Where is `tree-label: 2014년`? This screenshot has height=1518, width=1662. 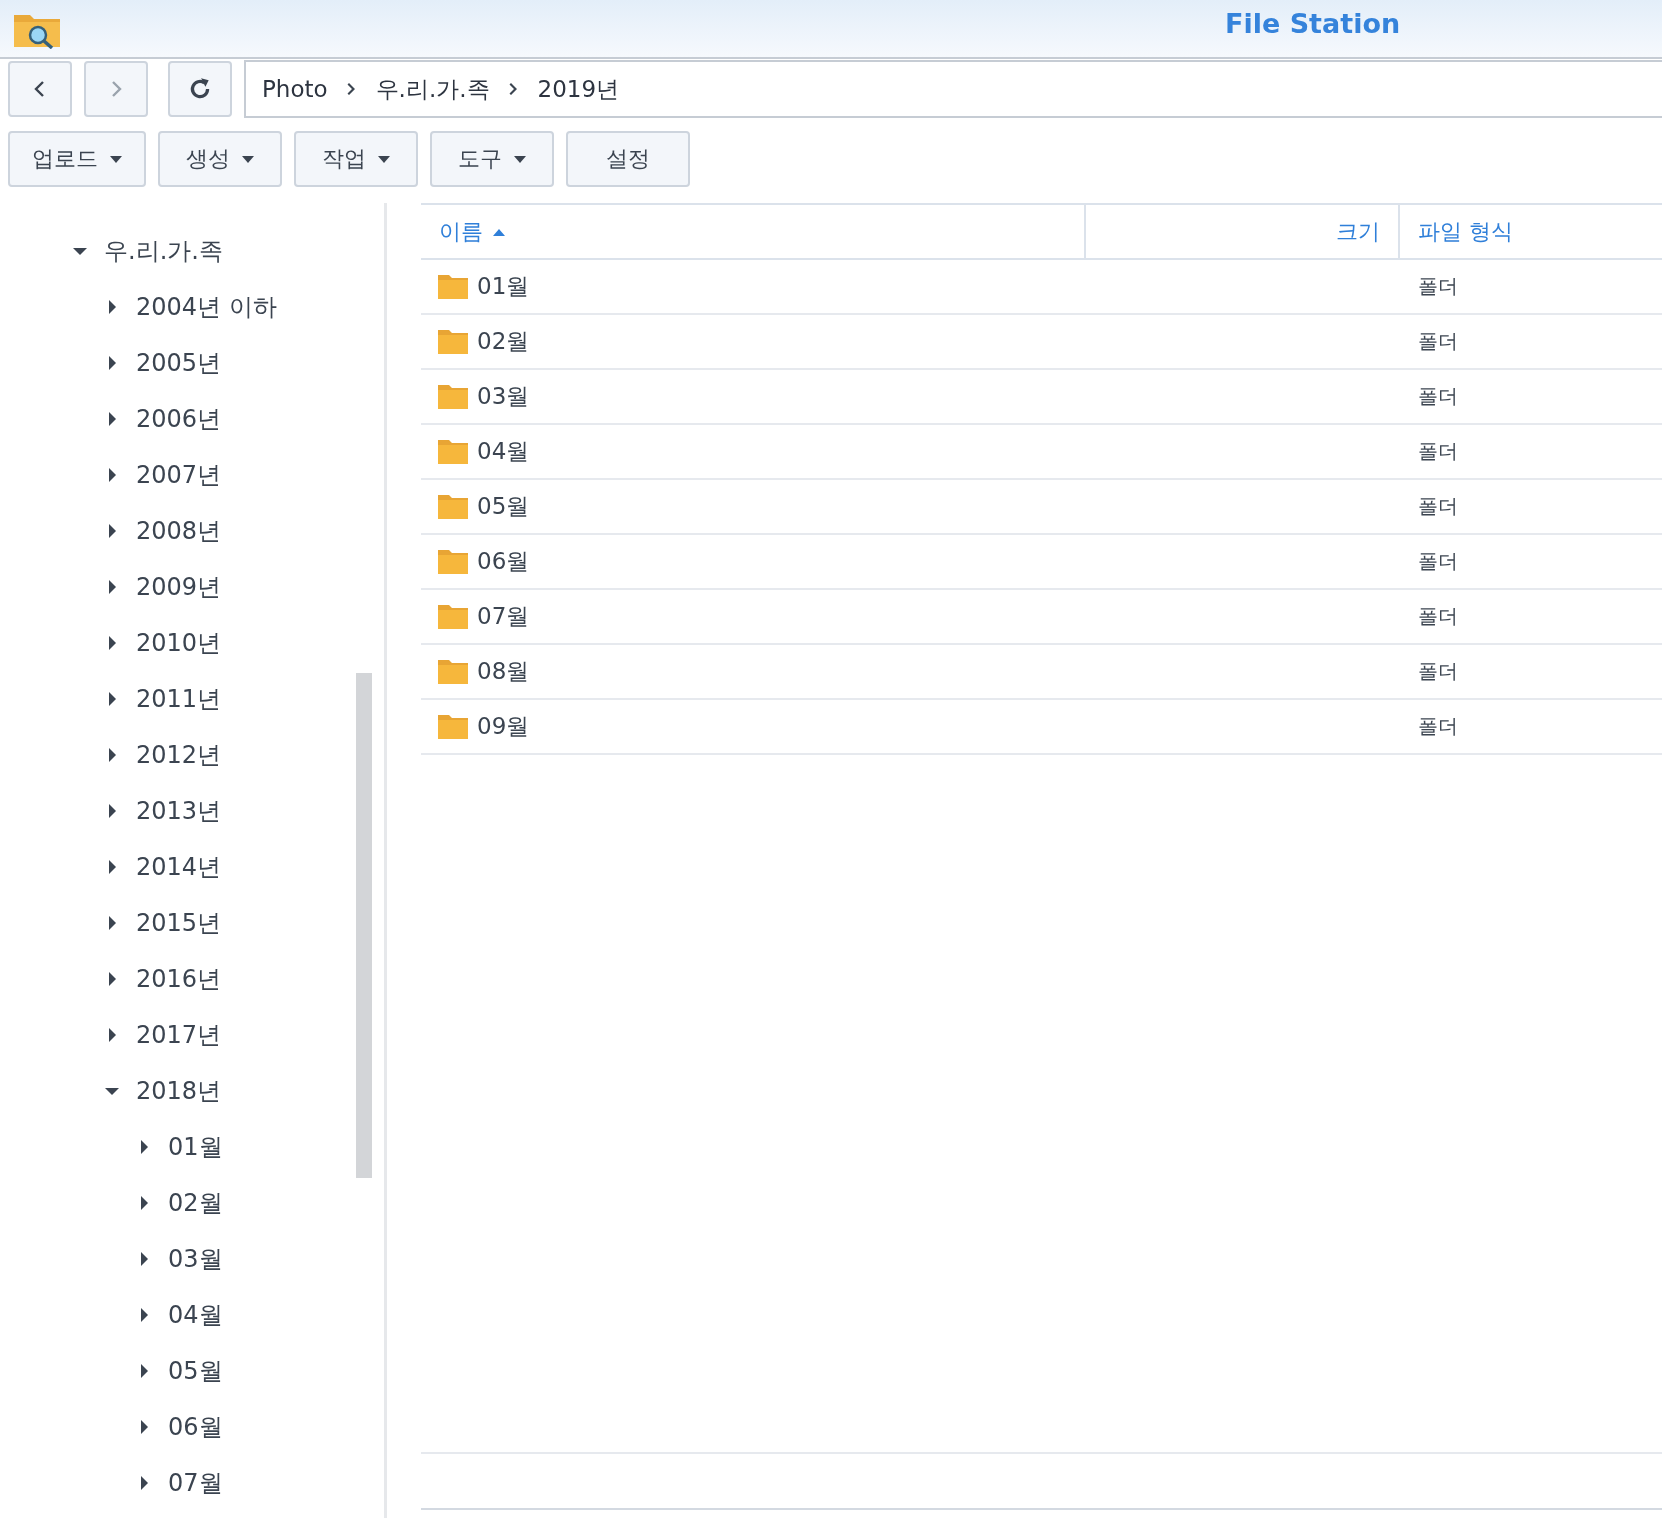 tree-label: 2014년 is located at coordinates (179, 867).